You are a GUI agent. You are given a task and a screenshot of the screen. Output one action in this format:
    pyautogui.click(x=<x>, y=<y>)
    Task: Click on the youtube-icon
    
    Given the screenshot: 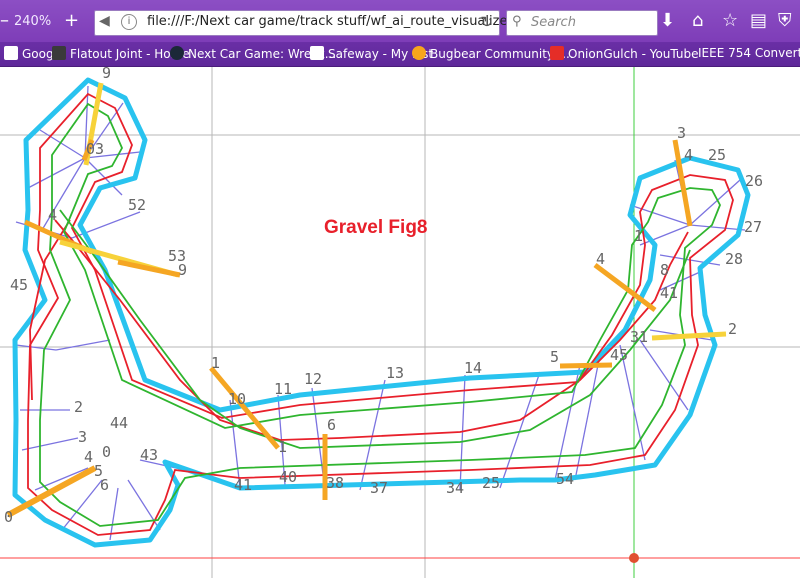 What is the action you would take?
    pyautogui.click(x=557, y=53)
    